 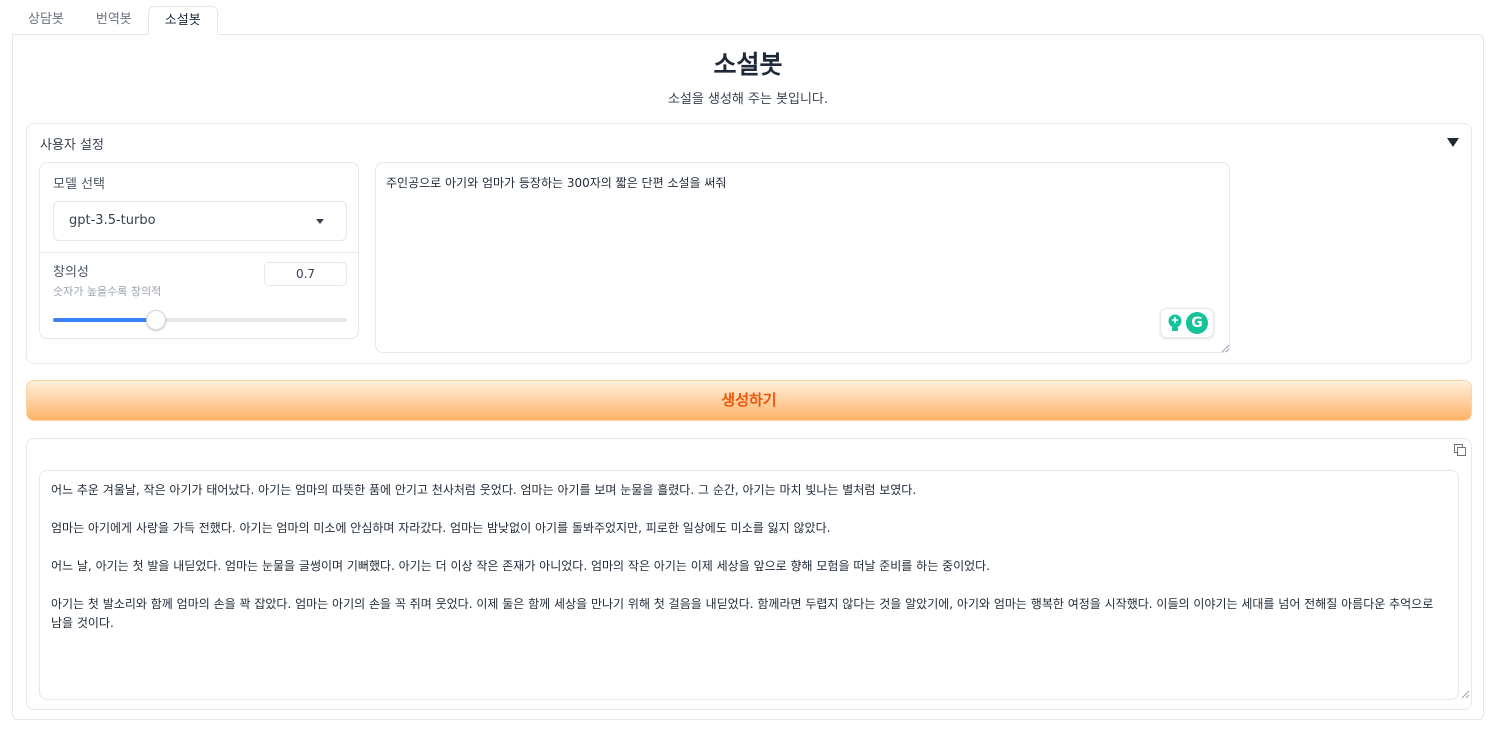 I want to click on model-settings-group: 모델 선택 gpt-3.5-turbo 창의성 숫자가 높을수록 창의적, so click(x=199, y=250).